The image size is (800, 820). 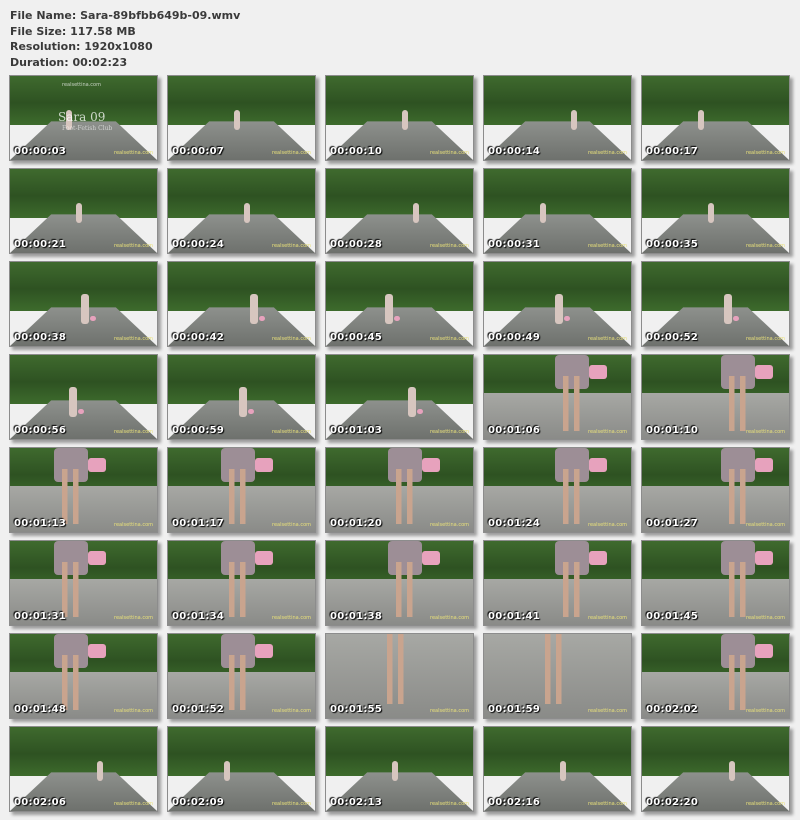 I want to click on thumbnail-subtitle-overlay: Foot-Fetish Club, so click(x=87, y=128).